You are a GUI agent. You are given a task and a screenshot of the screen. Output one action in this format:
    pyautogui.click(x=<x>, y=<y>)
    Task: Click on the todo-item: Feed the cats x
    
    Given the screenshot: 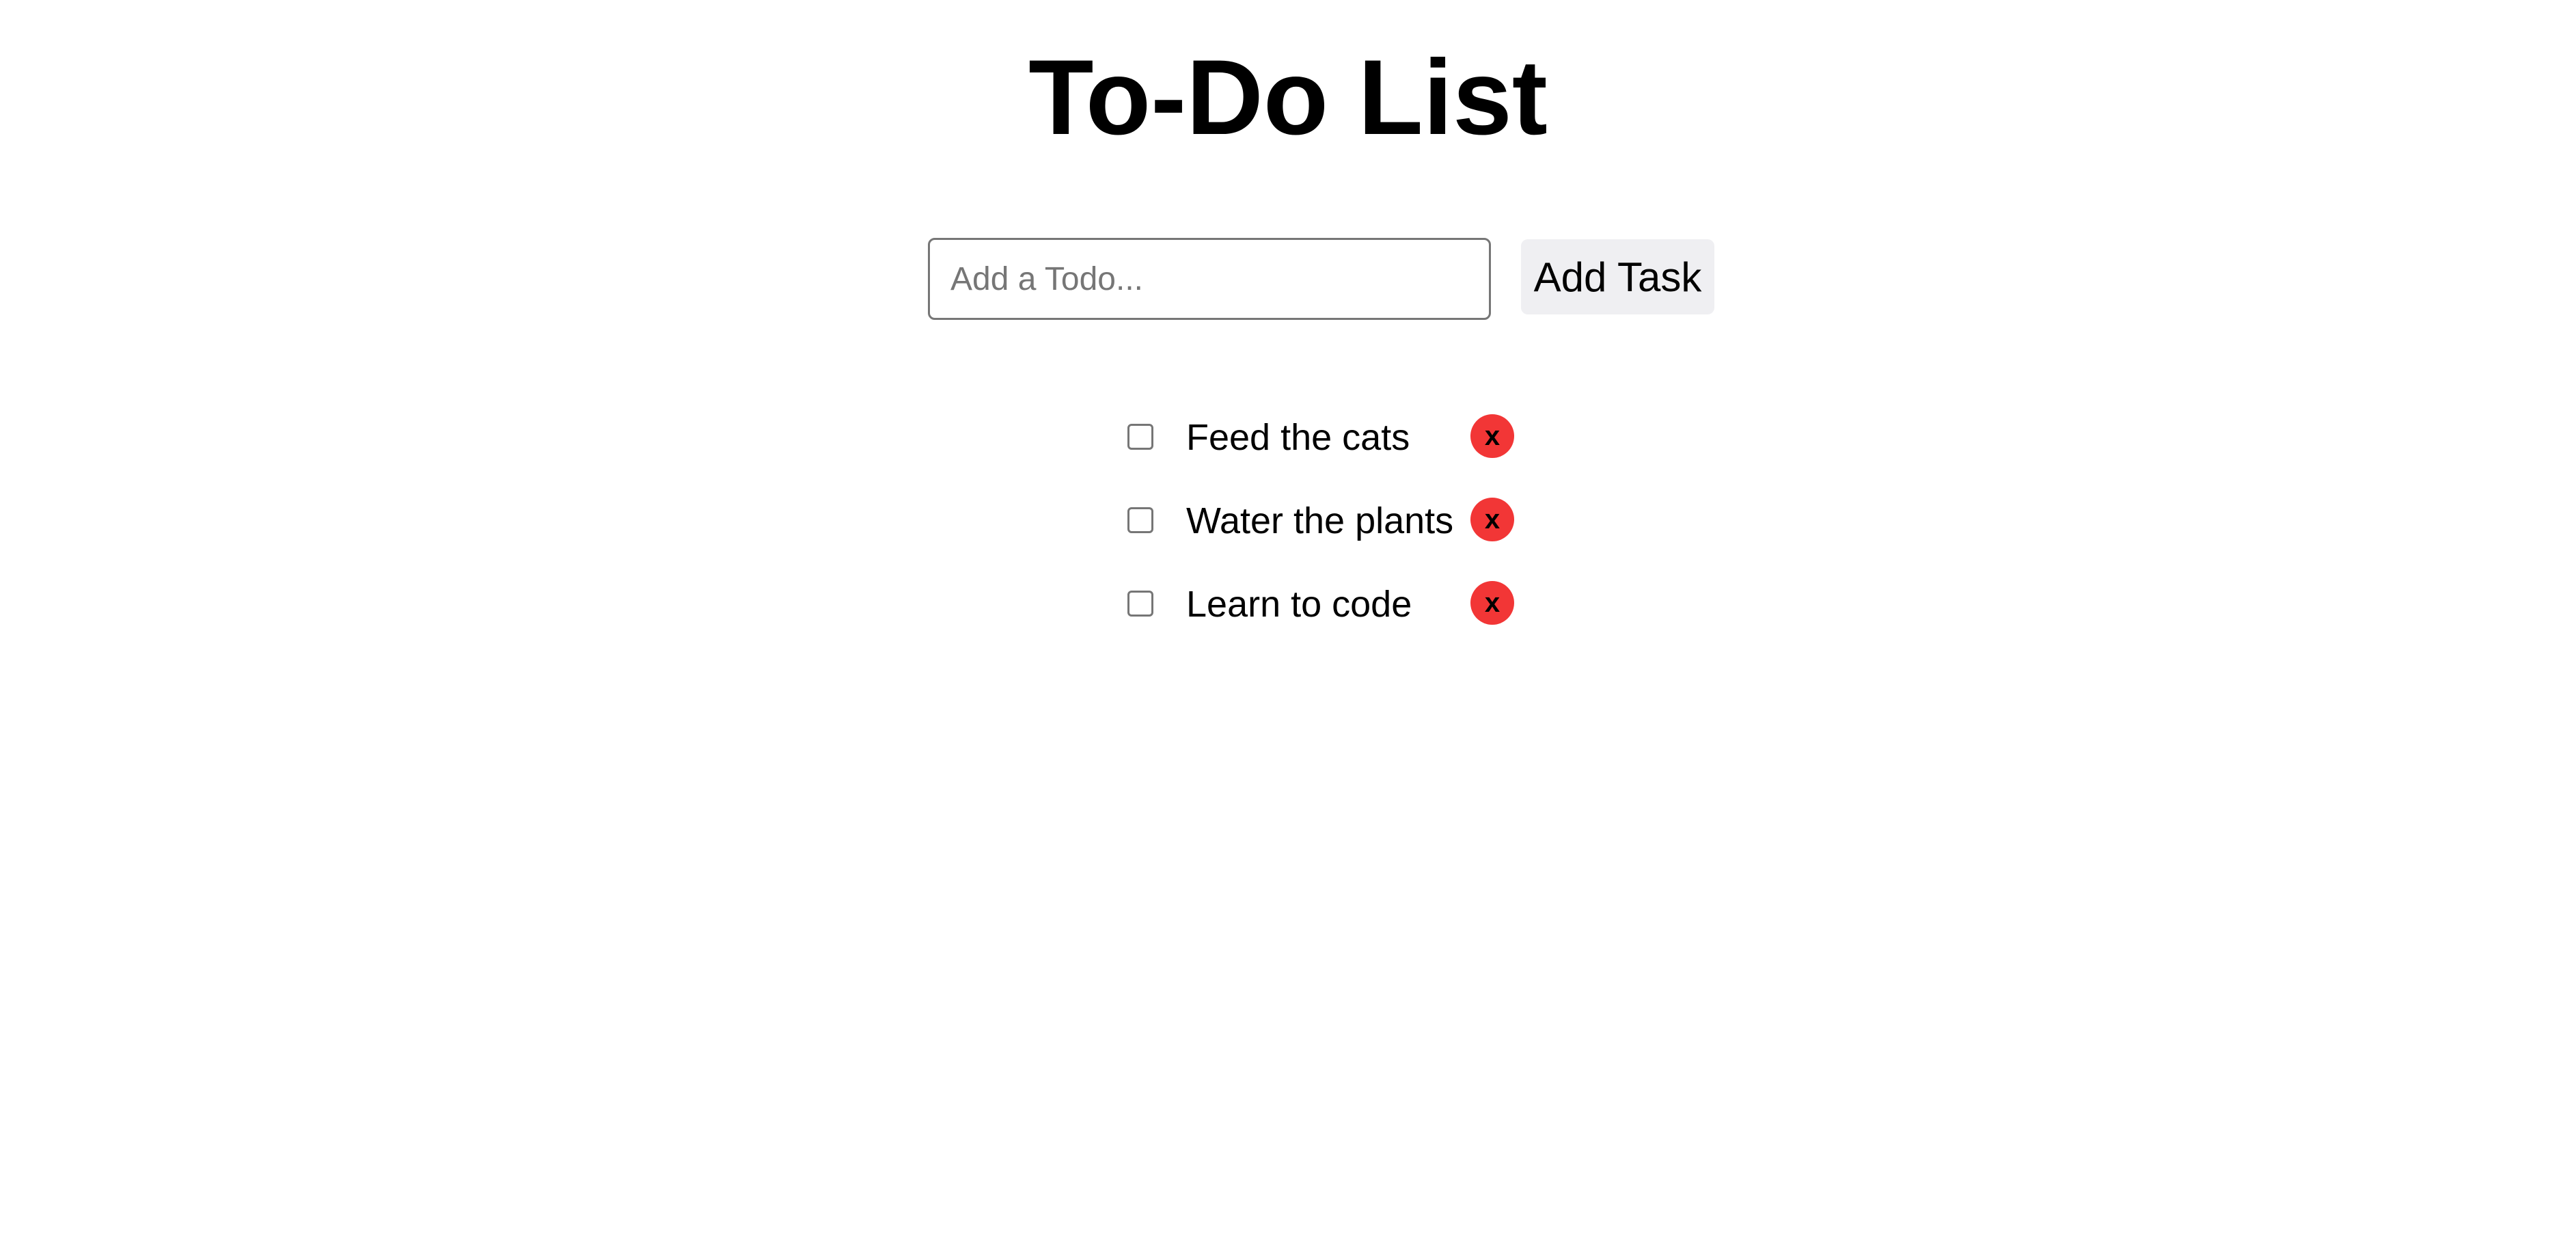 What is the action you would take?
    pyautogui.click(x=1322, y=437)
    